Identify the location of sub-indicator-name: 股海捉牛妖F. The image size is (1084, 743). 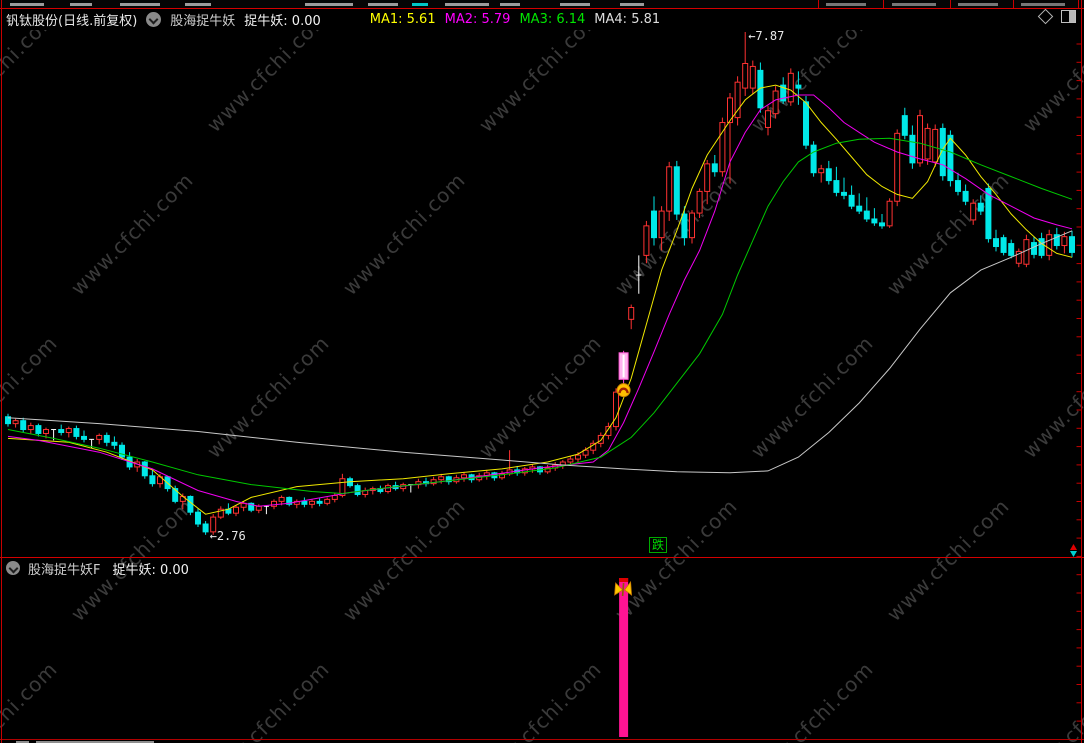
(64, 568).